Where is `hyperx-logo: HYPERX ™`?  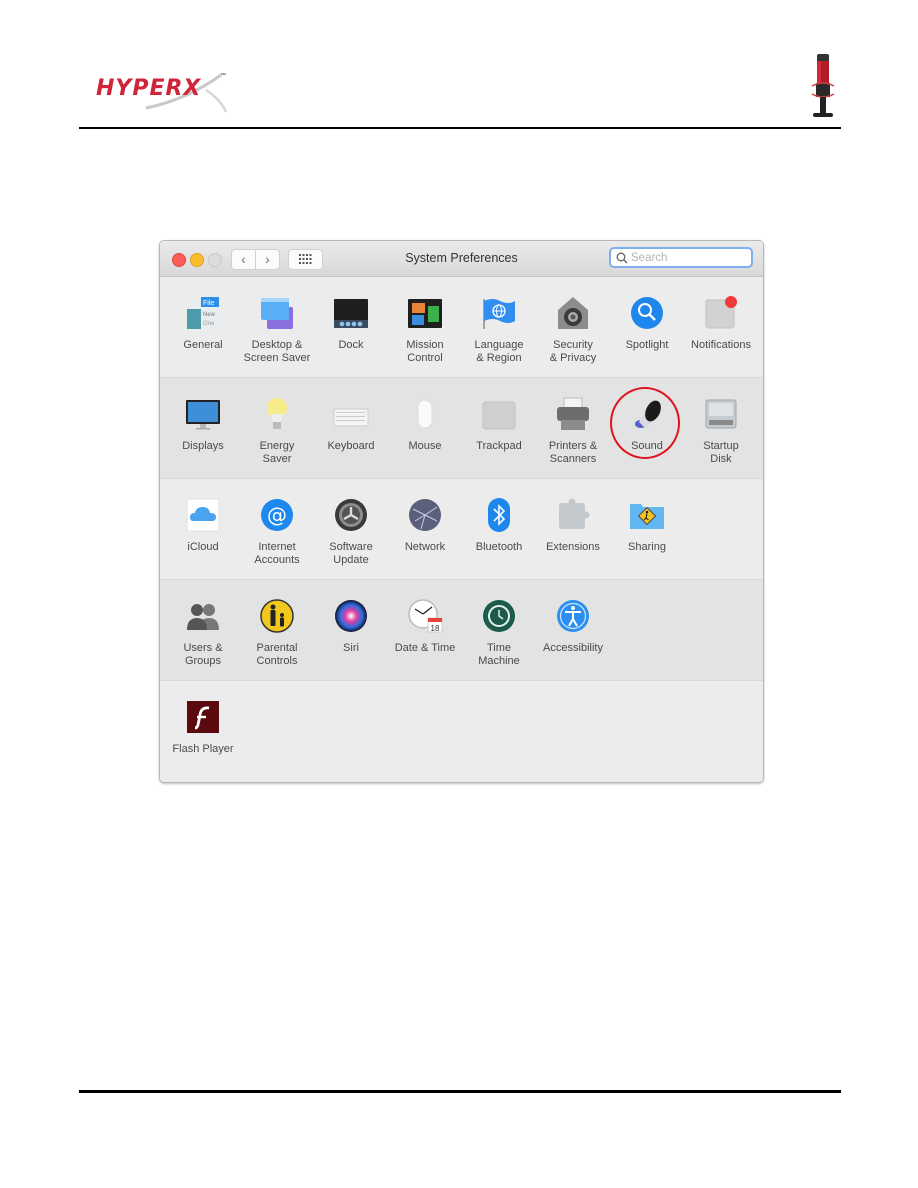 hyperx-logo: HYPERX ™ is located at coordinates (166, 92).